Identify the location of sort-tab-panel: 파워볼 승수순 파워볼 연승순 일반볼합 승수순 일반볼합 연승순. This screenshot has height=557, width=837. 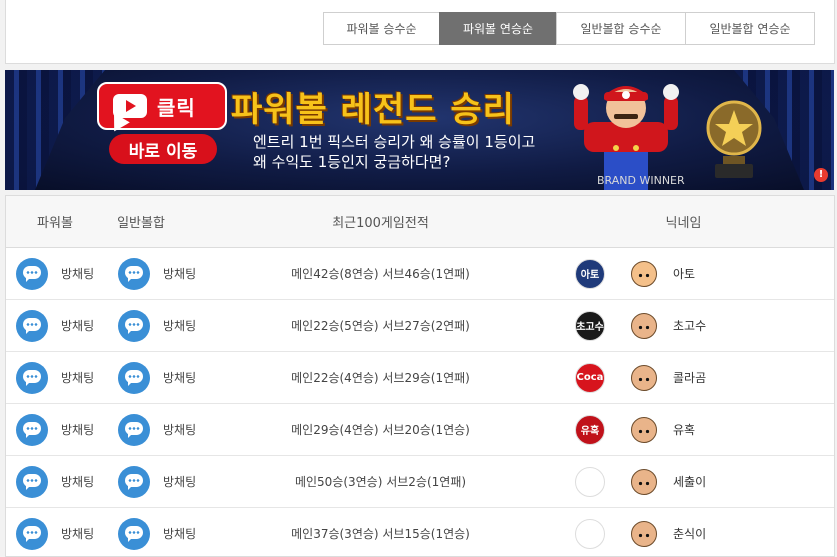
(420, 32).